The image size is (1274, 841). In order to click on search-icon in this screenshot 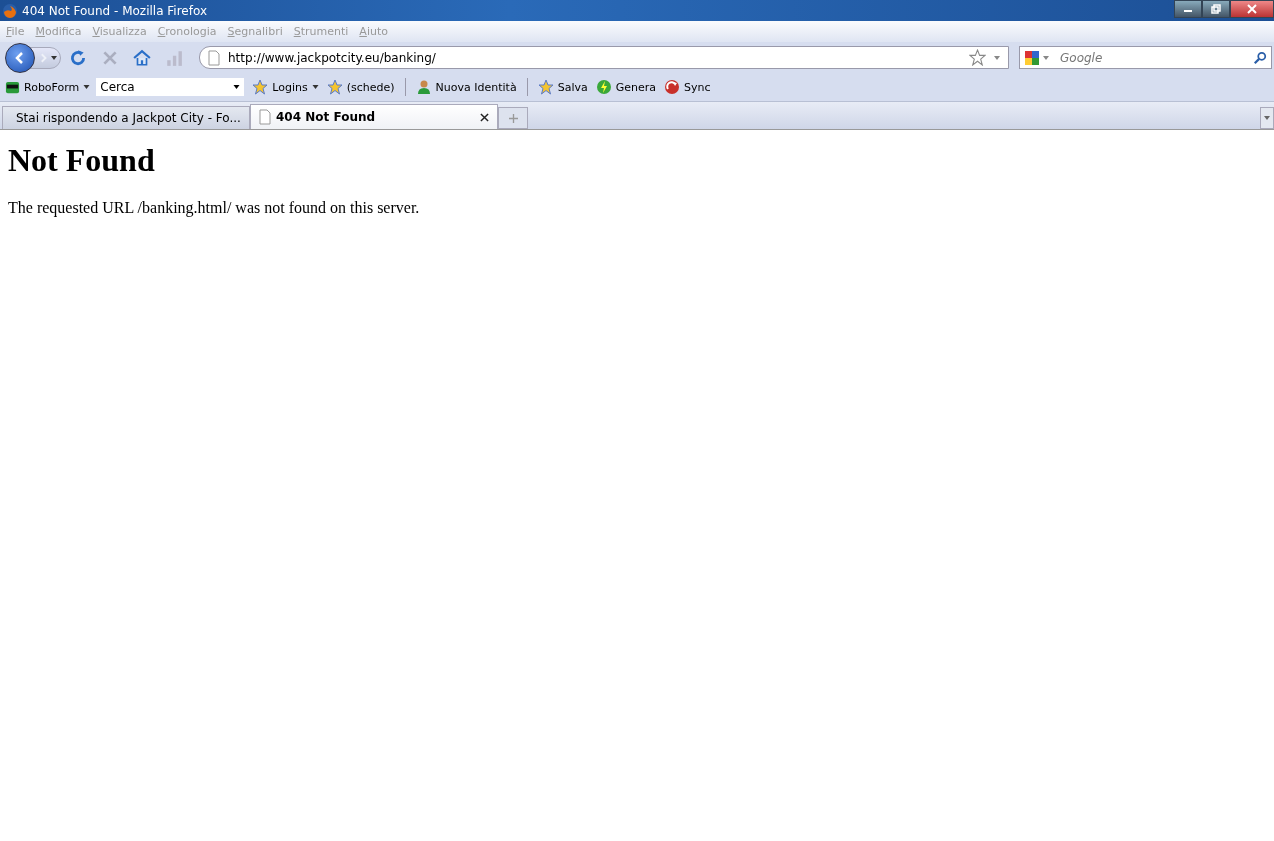, I will do `click(1260, 57)`.